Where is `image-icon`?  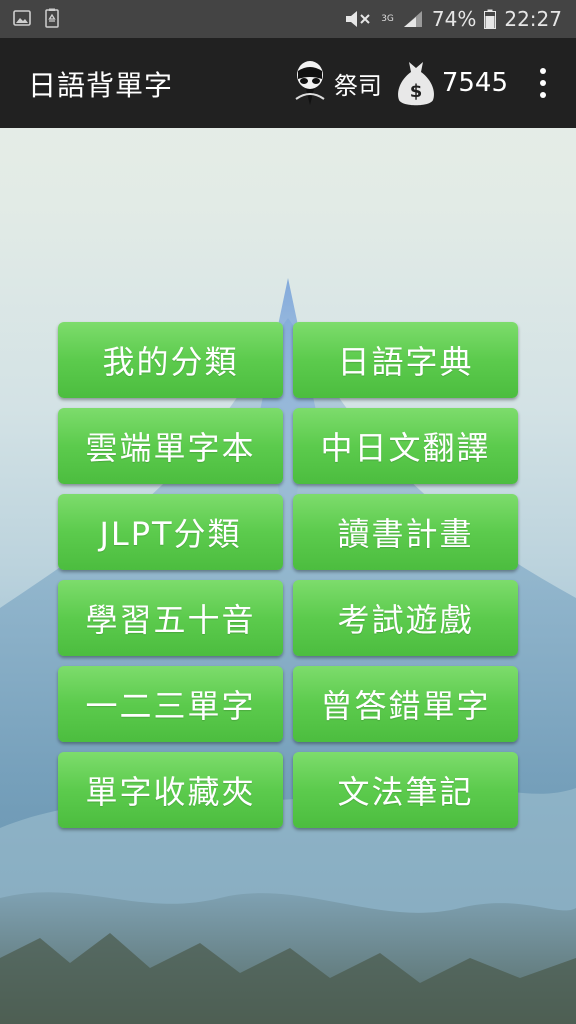
image-icon is located at coordinates (22, 18).